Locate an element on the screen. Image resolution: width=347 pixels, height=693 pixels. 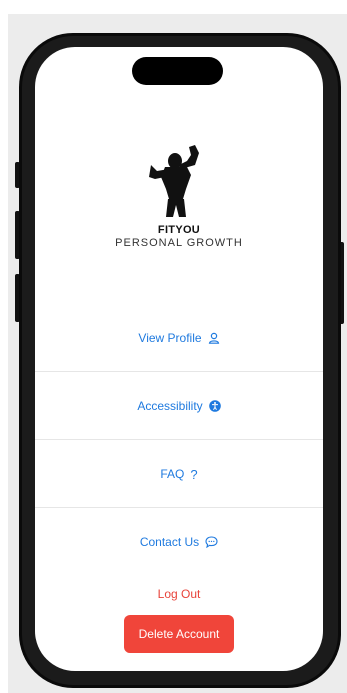
chat-bubble-icon is located at coordinates (211, 542).